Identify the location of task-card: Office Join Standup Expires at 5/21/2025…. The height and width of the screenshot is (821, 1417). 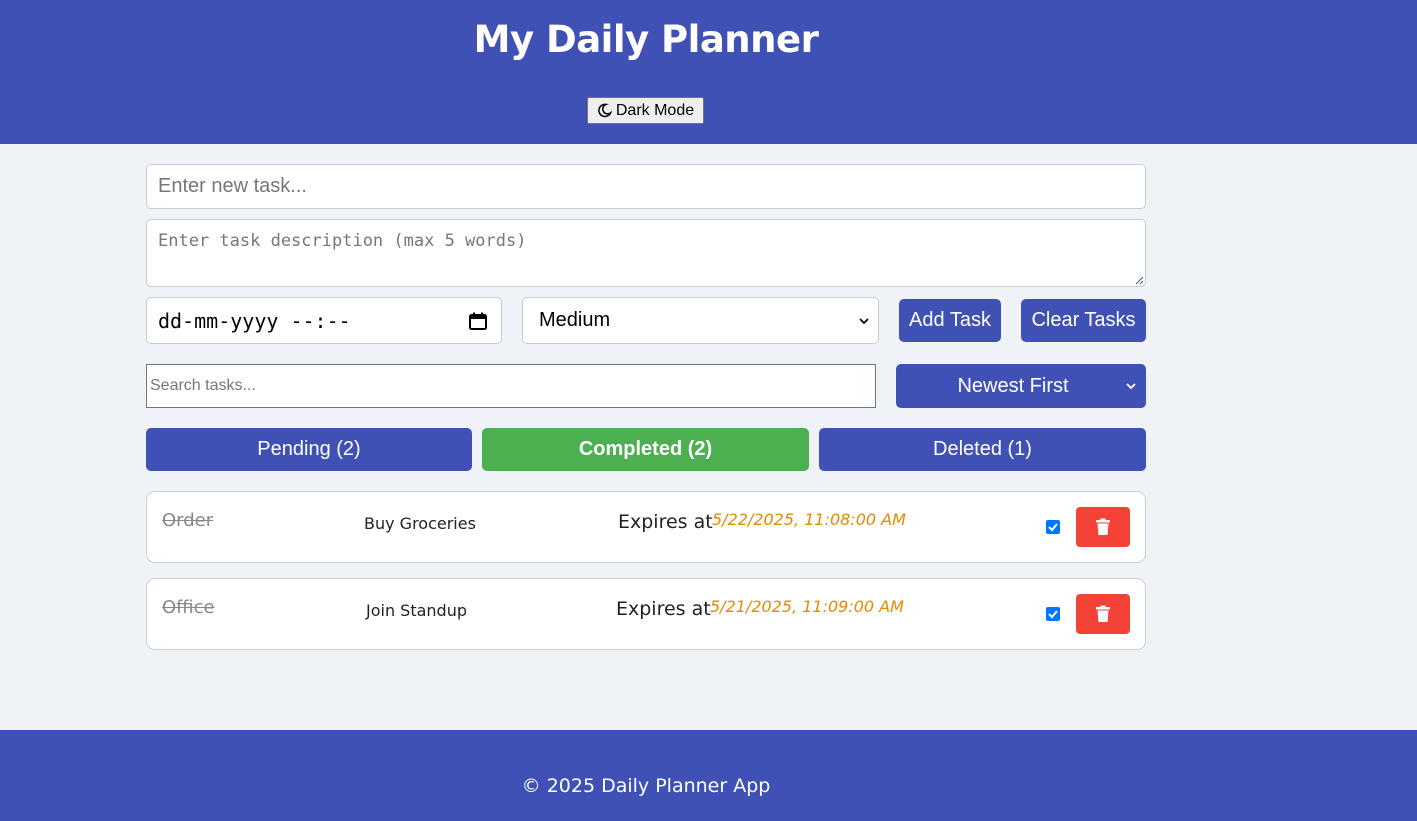
(646, 614).